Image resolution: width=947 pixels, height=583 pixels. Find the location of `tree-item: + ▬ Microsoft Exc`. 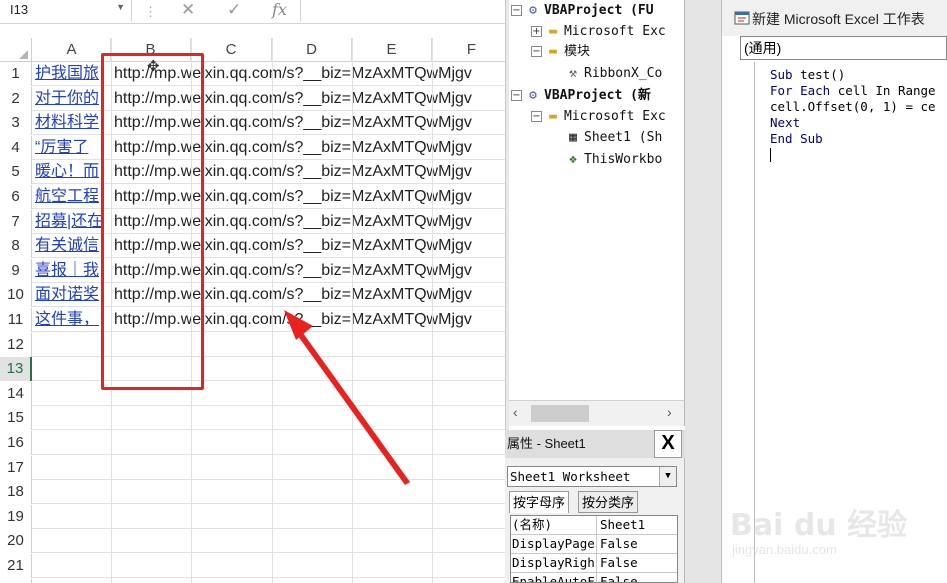

tree-item: + ▬ Microsoft Exc is located at coordinates (598, 32).